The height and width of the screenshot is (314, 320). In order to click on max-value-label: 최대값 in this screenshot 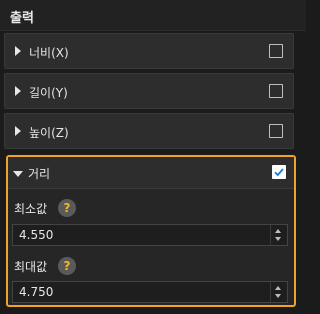, I will do `click(31, 267)`.